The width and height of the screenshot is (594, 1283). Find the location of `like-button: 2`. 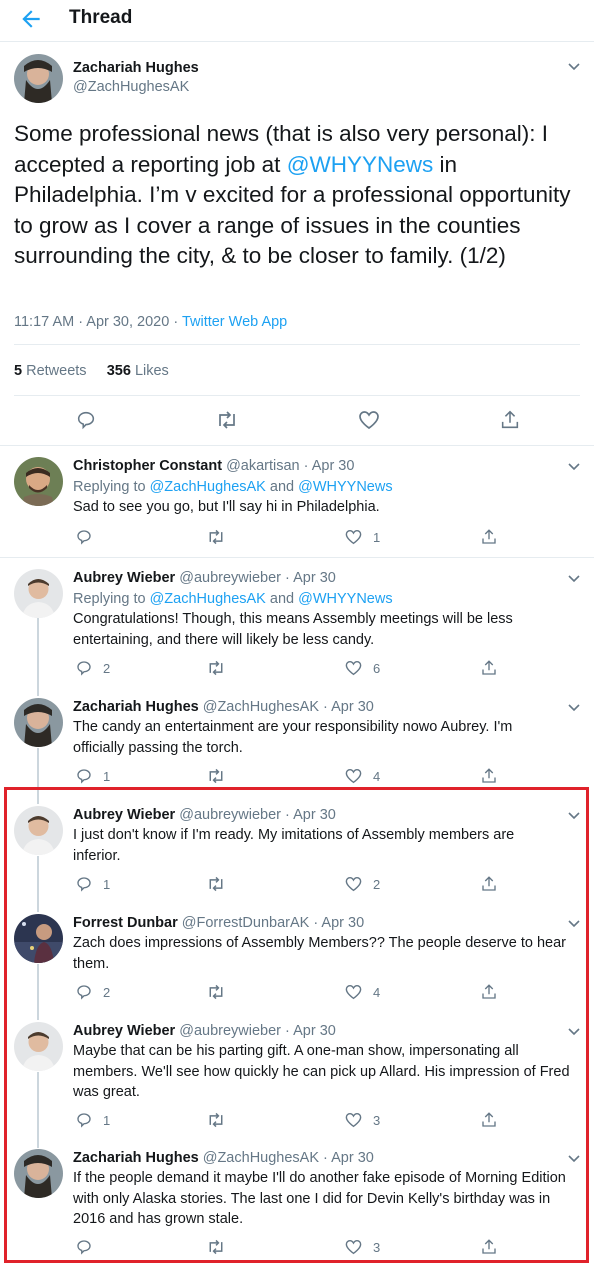

like-button: 2 is located at coordinates (362, 884).